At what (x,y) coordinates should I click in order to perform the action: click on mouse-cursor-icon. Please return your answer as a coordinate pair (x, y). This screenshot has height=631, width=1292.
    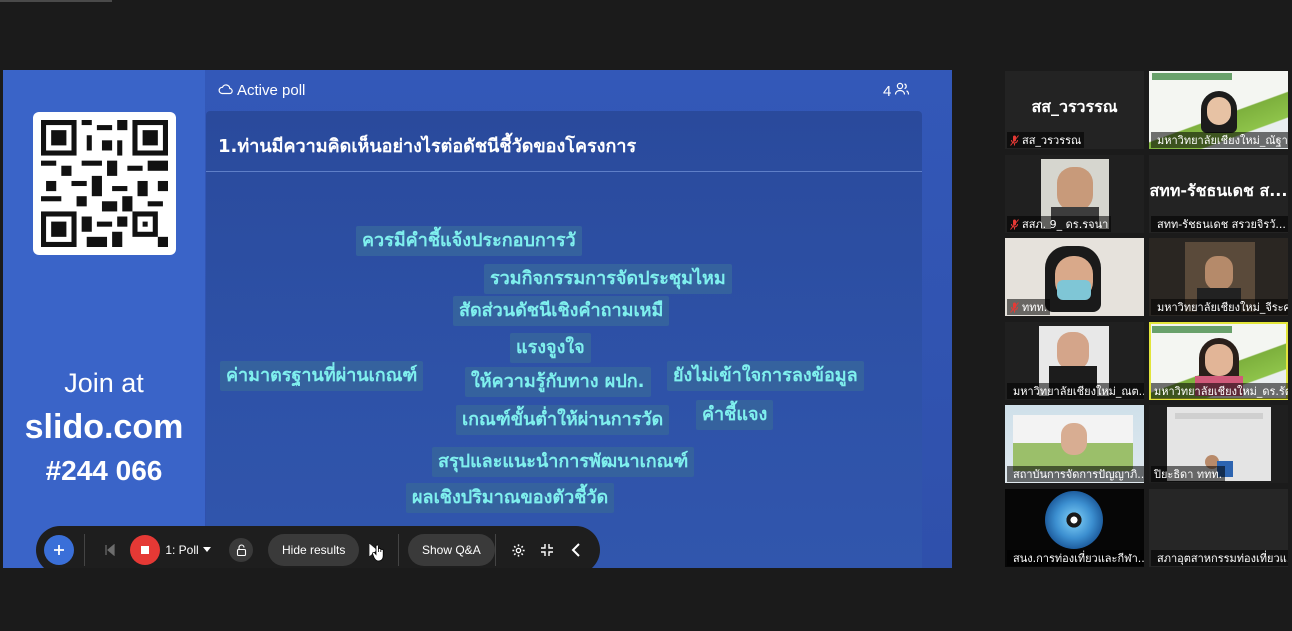
    Looking at the image, I should click on (379, 555).